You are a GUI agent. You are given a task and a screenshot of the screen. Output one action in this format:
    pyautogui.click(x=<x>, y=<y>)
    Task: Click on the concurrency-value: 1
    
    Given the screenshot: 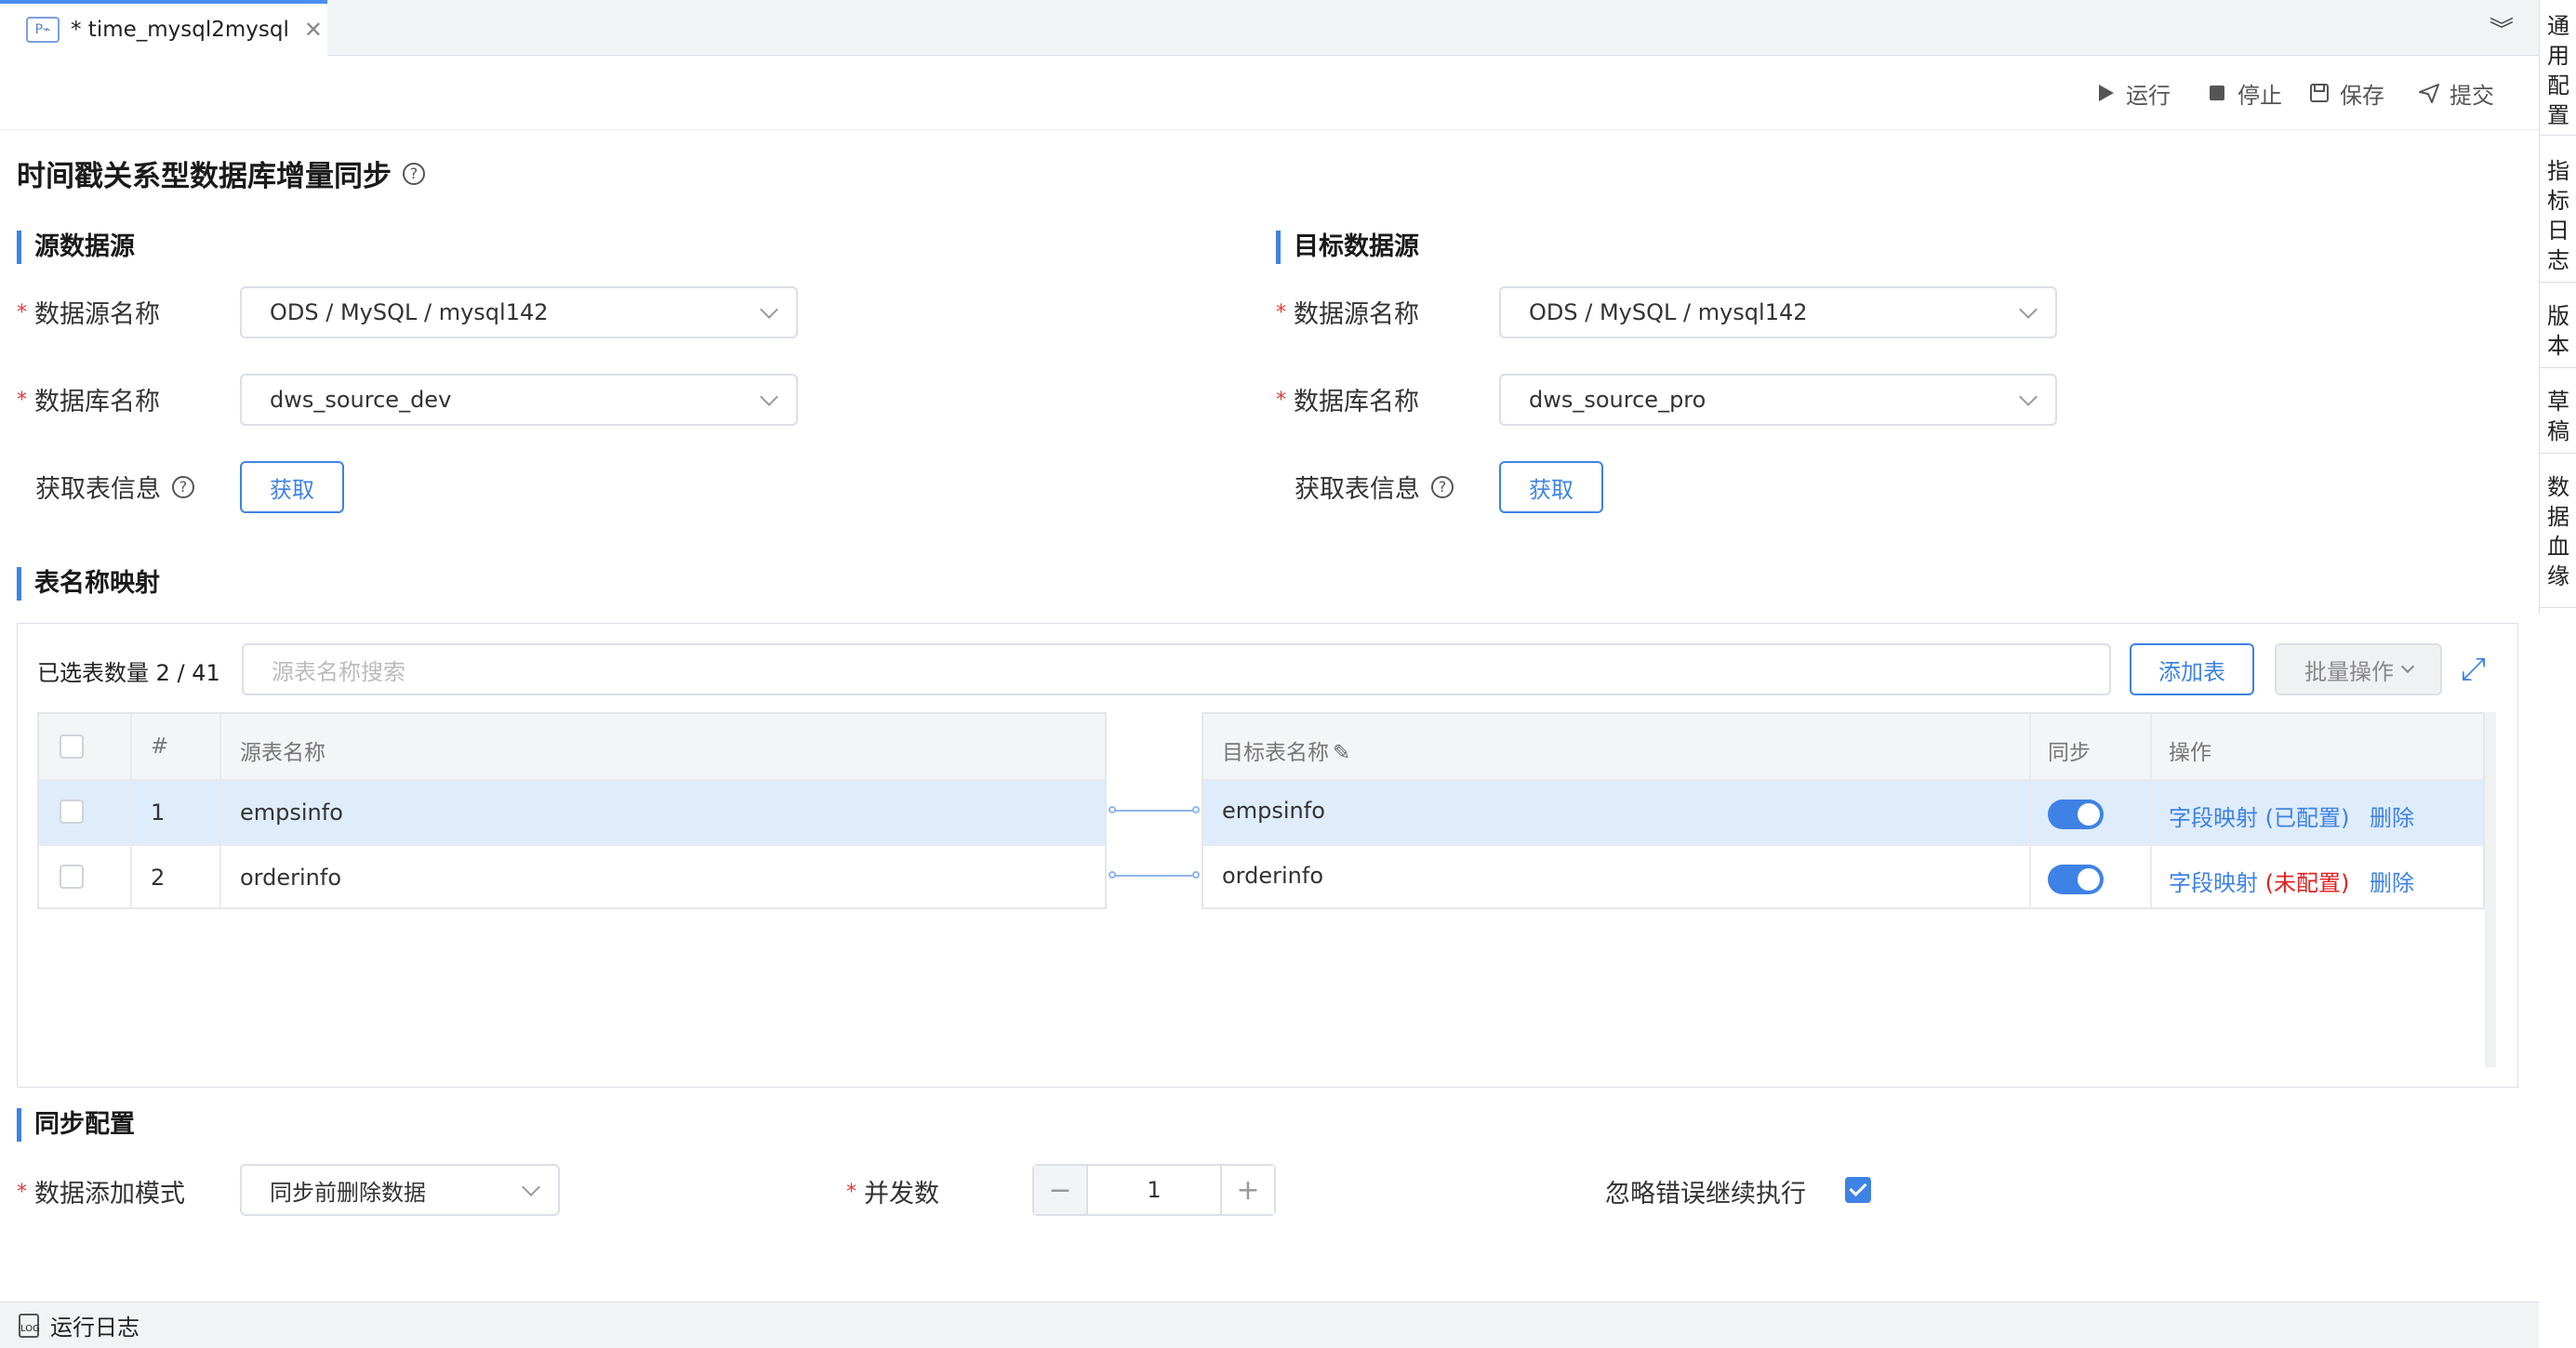 What is the action you would take?
    pyautogui.click(x=1154, y=1190)
    